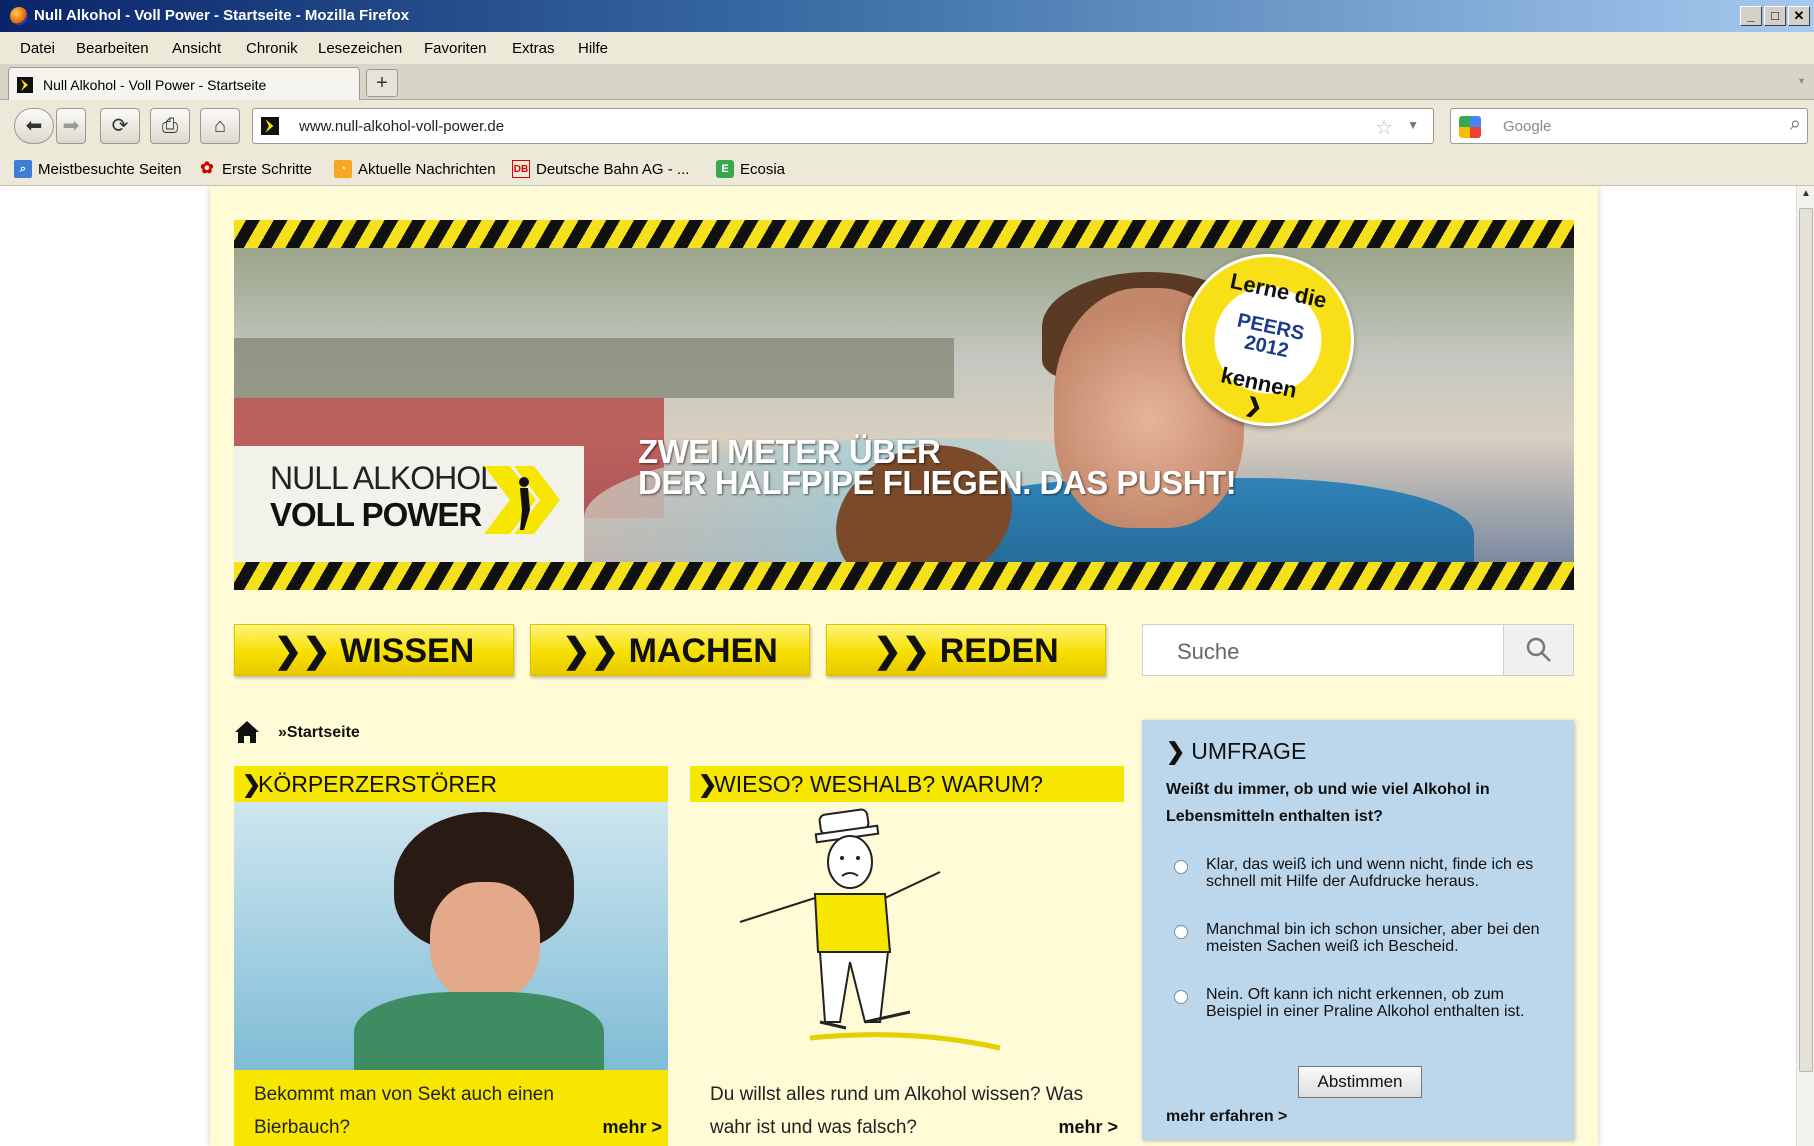  Describe the element at coordinates (479, 1031) in the screenshot. I see `image-swimsuit` at that location.